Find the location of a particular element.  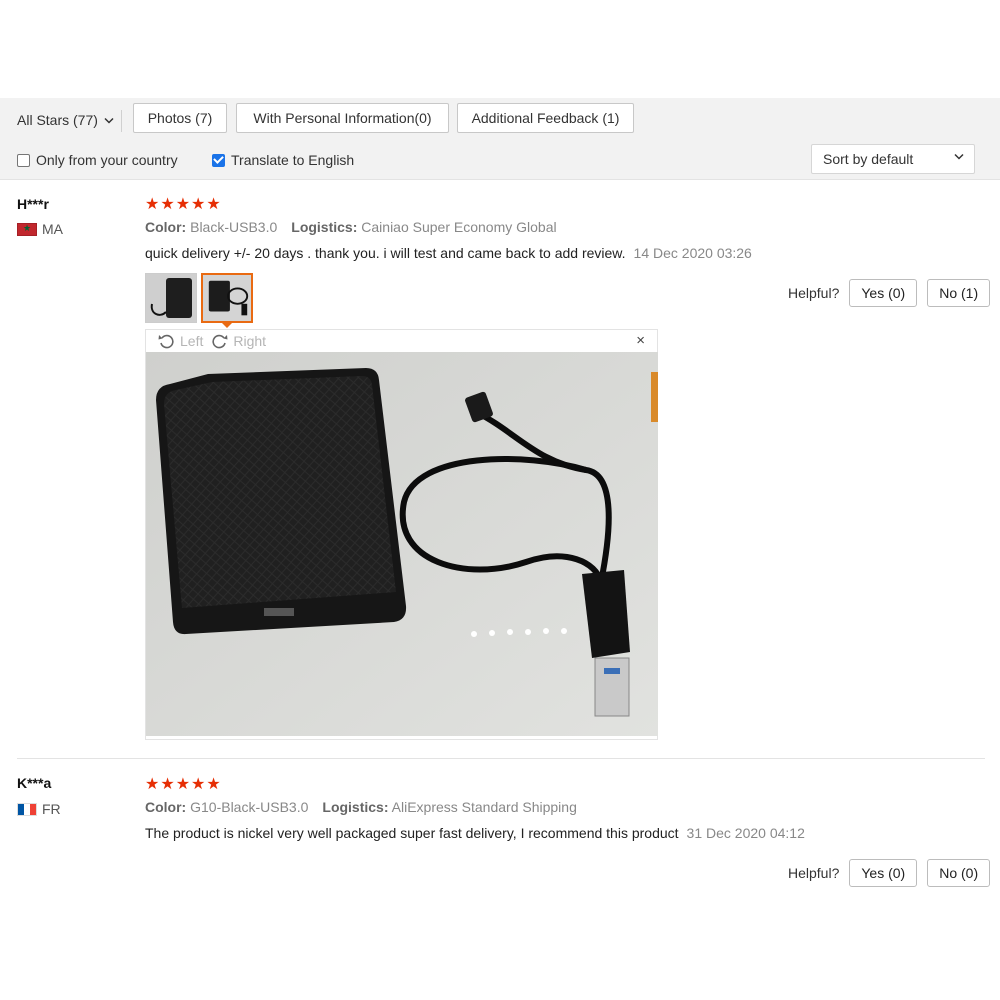

thumbnail-pointer is located at coordinates (227, 325).